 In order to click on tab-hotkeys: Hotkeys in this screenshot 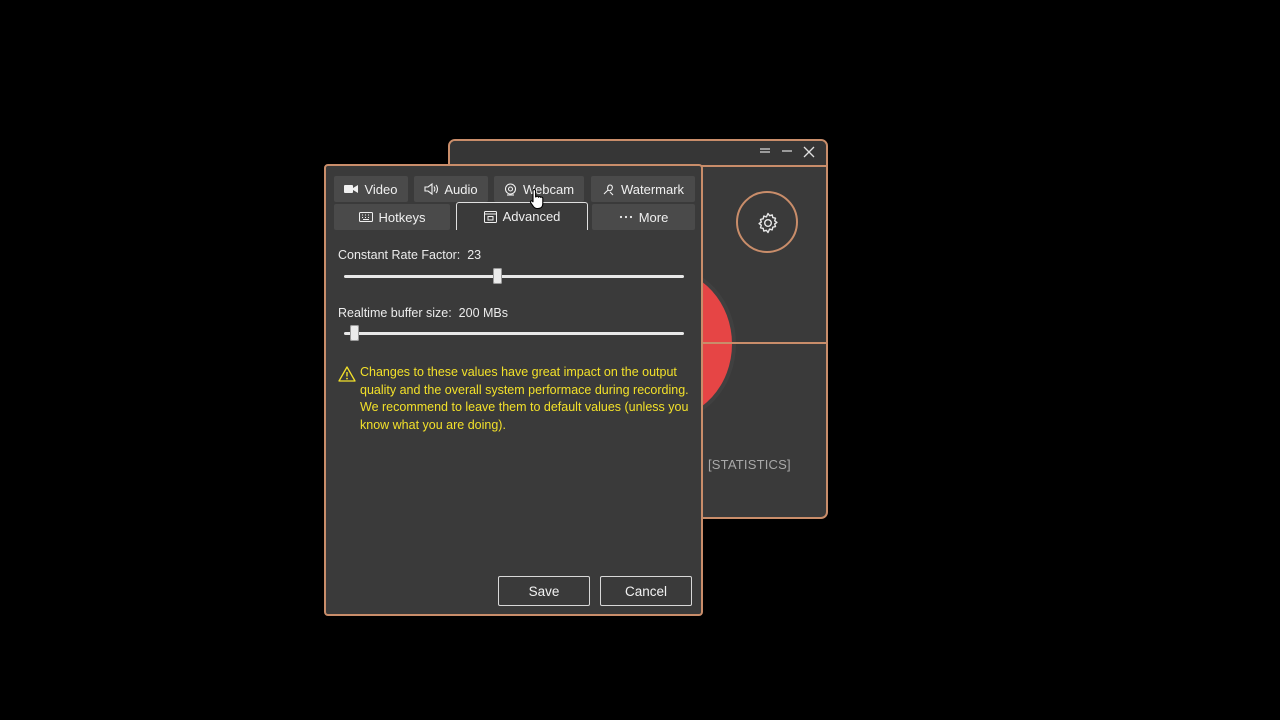, I will do `click(392, 217)`.